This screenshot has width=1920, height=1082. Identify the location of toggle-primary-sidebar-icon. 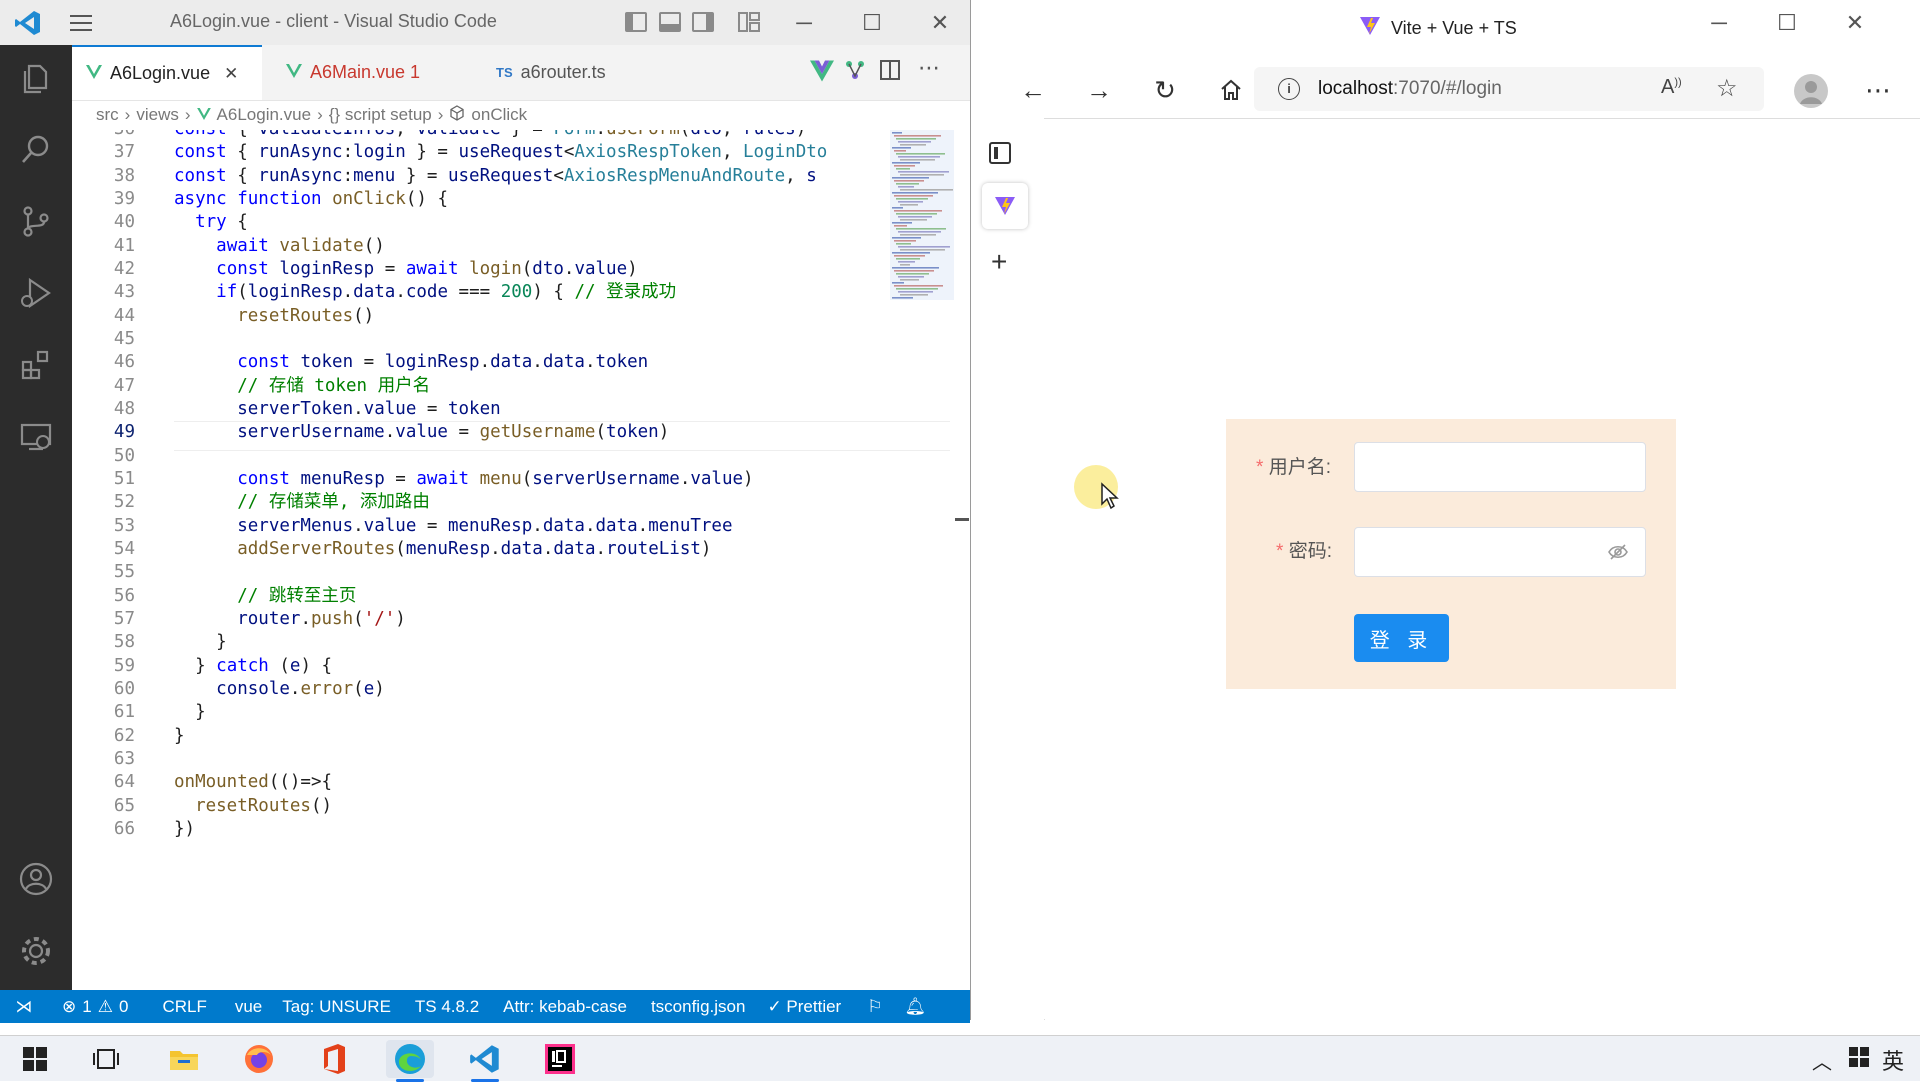
(636, 22).